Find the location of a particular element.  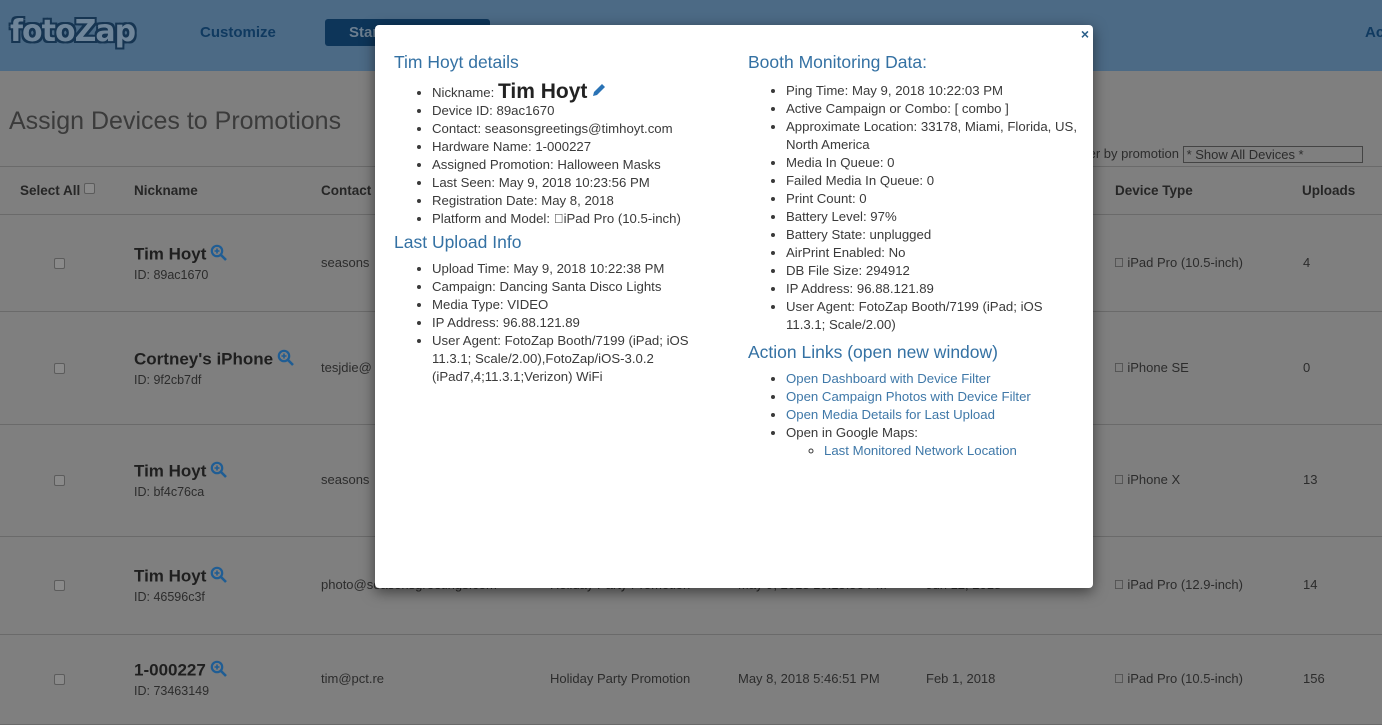

booth-item: Active Campaign or Combo: [ combo ] is located at coordinates (932, 109).